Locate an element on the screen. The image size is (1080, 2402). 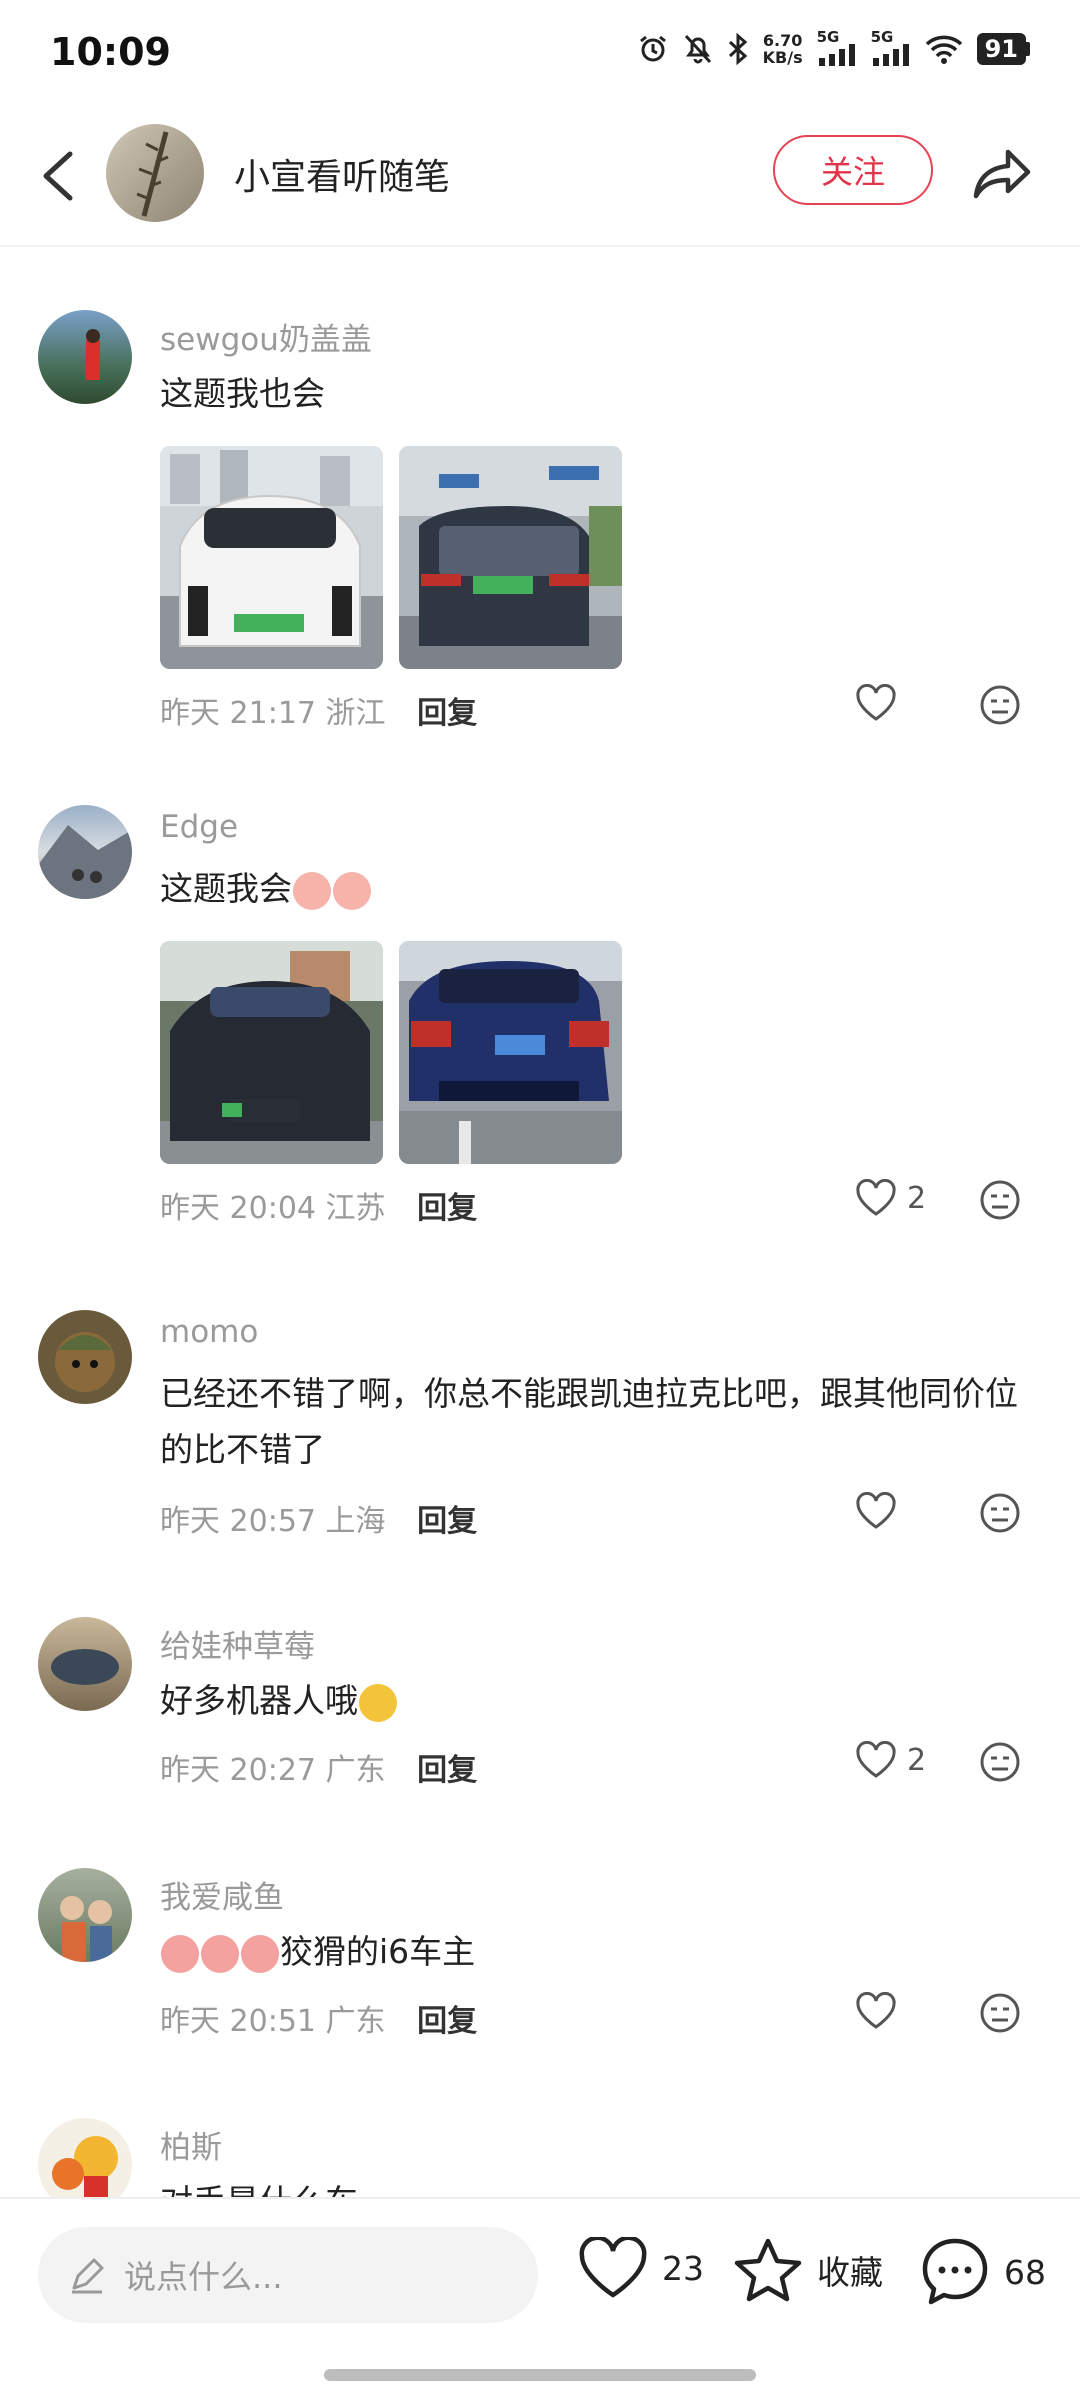
comment-username: 我爱咸鱼 is located at coordinates (222, 1894).